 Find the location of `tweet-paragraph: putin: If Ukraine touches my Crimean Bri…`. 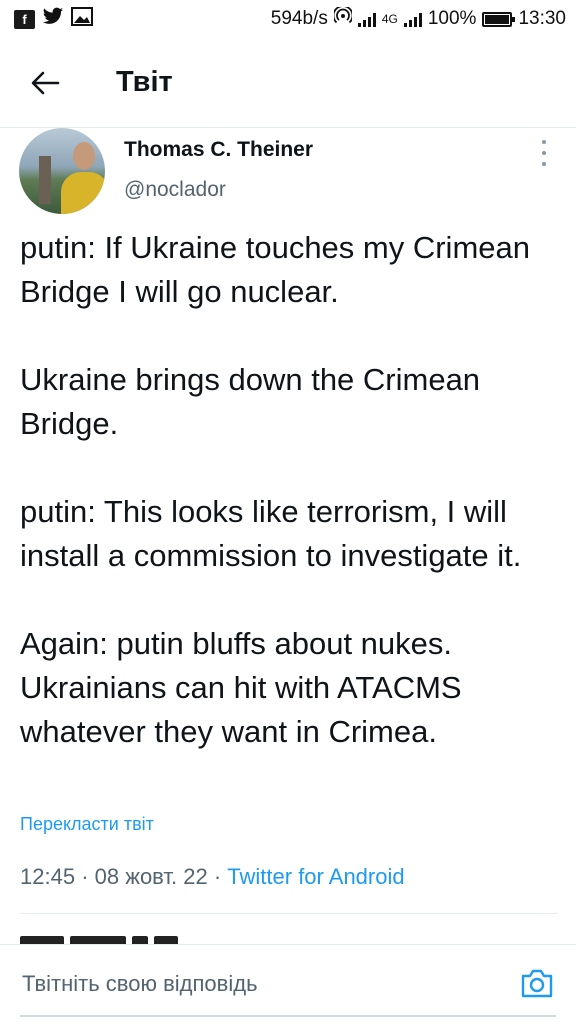

tweet-paragraph: putin: If Ukraine touches my Crimean Bri… is located at coordinates (275, 269).